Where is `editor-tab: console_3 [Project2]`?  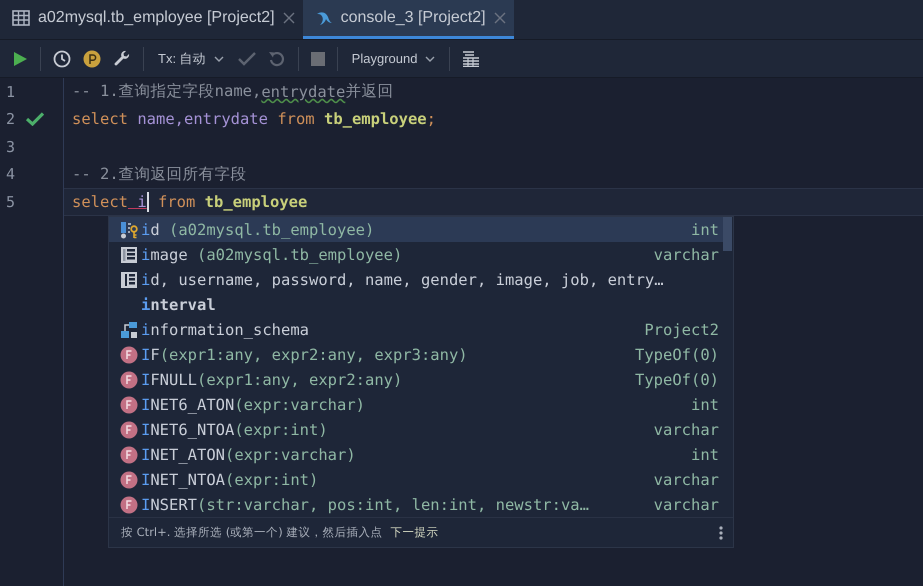 editor-tab: console_3 [Project2] is located at coordinates (408, 19).